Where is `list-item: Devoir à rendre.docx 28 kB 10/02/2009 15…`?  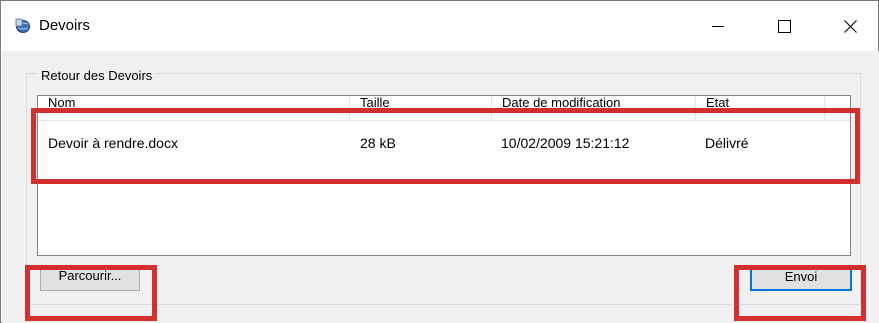 list-item: Devoir à rendre.docx 28 kB 10/02/2009 15… is located at coordinates (444, 146).